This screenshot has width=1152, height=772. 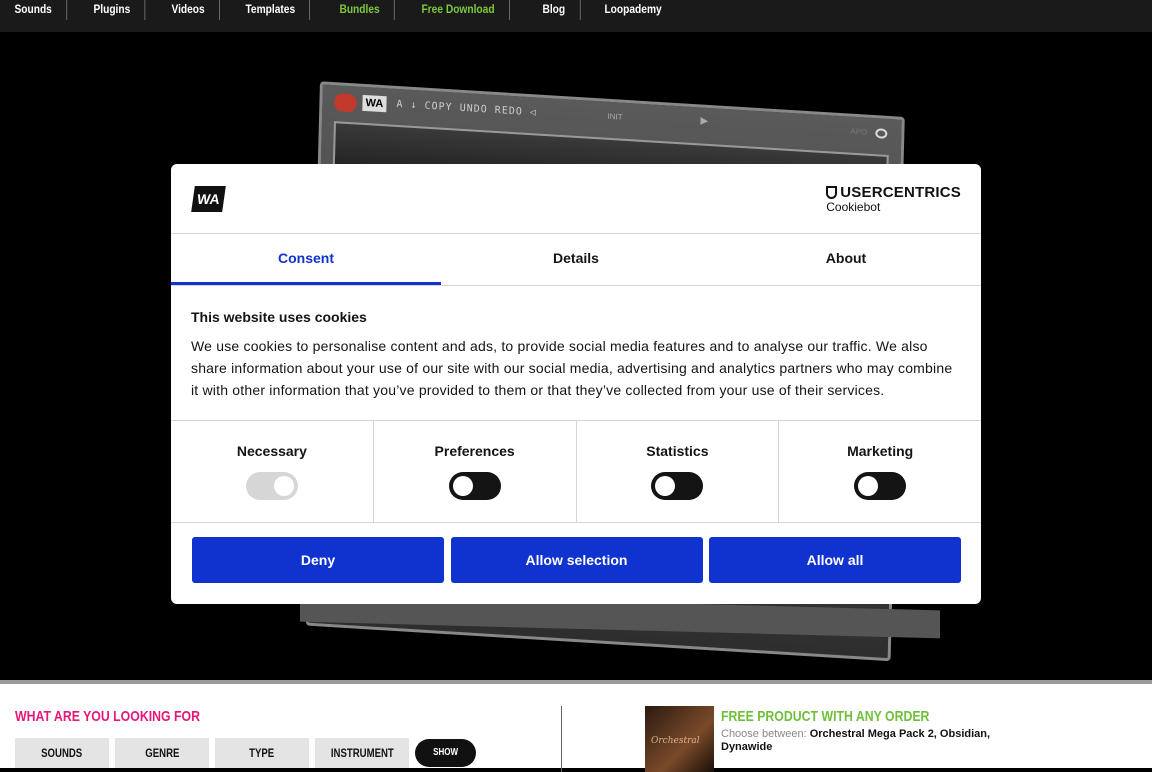 I want to click on filter-label: SOUNDS, so click(x=62, y=753).